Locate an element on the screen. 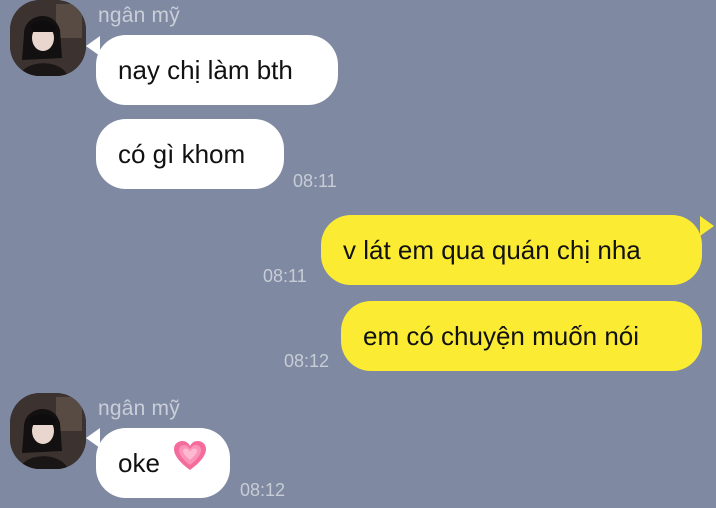 The image size is (716, 508). message-text: oke is located at coordinates (139, 463).